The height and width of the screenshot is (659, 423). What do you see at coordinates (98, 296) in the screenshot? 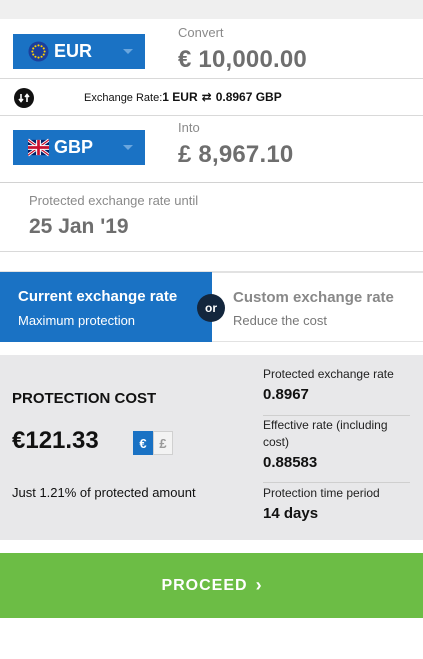
I see `current-rate-title: Current exchange rate` at bounding box center [98, 296].